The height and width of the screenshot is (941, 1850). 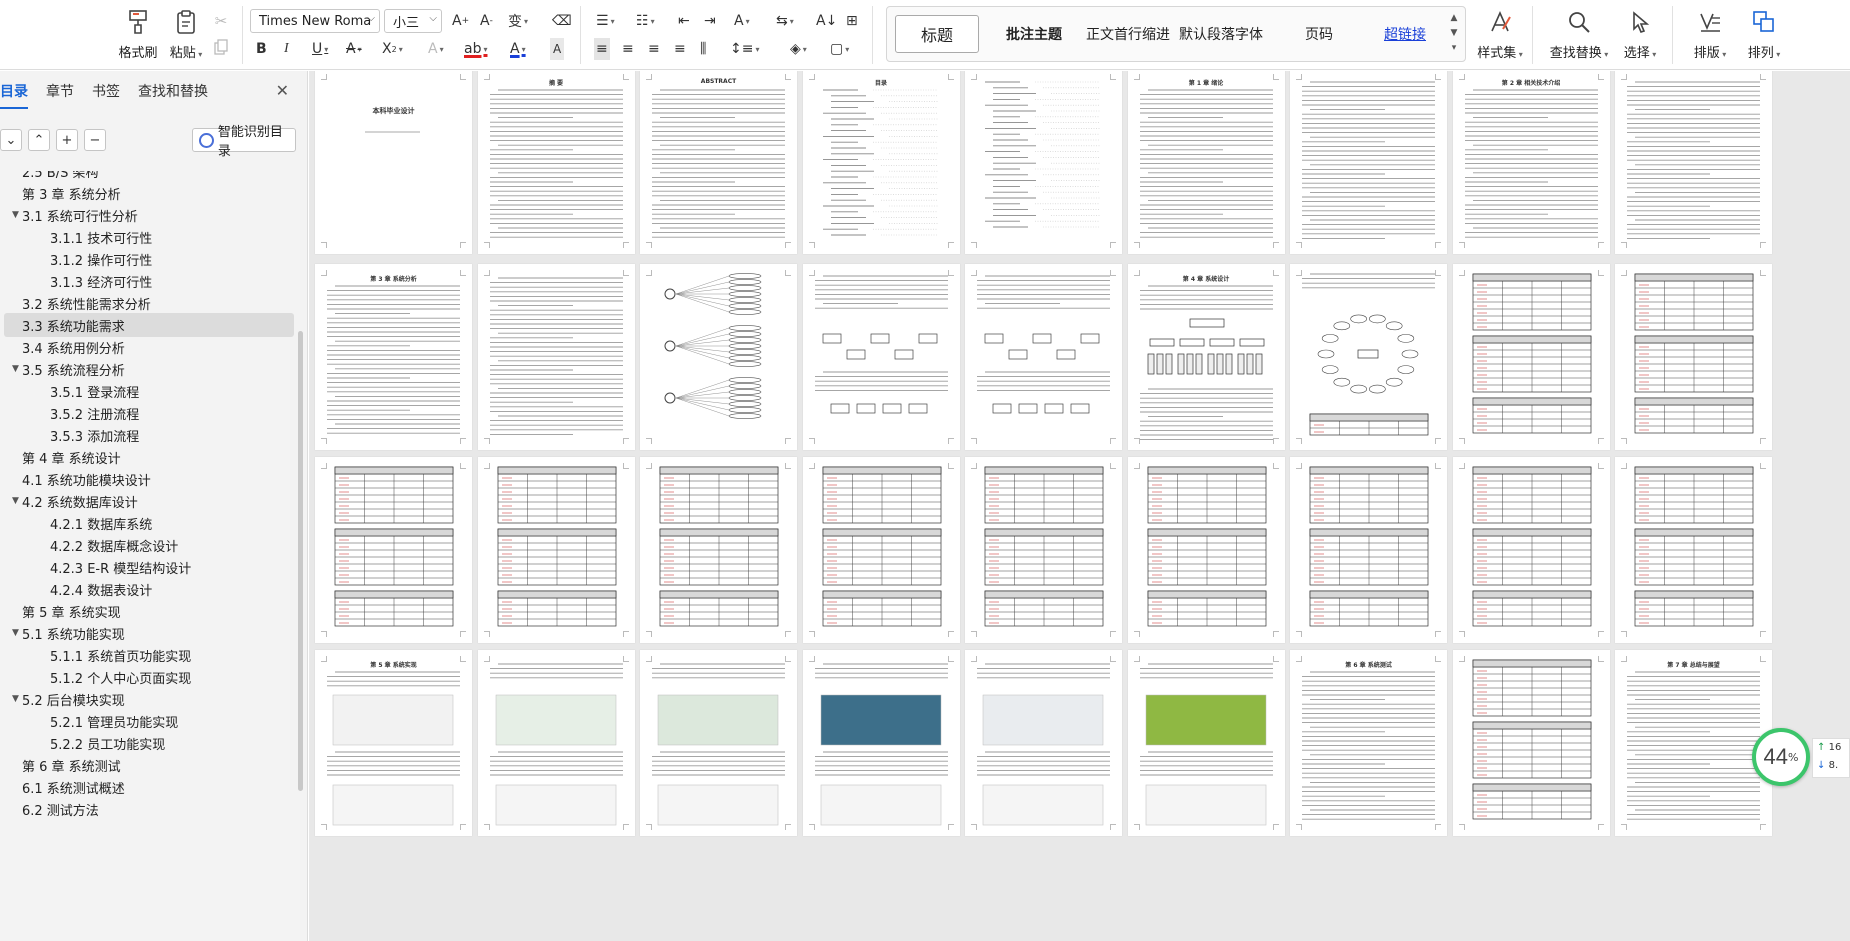 What do you see at coordinates (149, 303) in the screenshot?
I see `toc-item: 3.2 系统性能需求分析` at bounding box center [149, 303].